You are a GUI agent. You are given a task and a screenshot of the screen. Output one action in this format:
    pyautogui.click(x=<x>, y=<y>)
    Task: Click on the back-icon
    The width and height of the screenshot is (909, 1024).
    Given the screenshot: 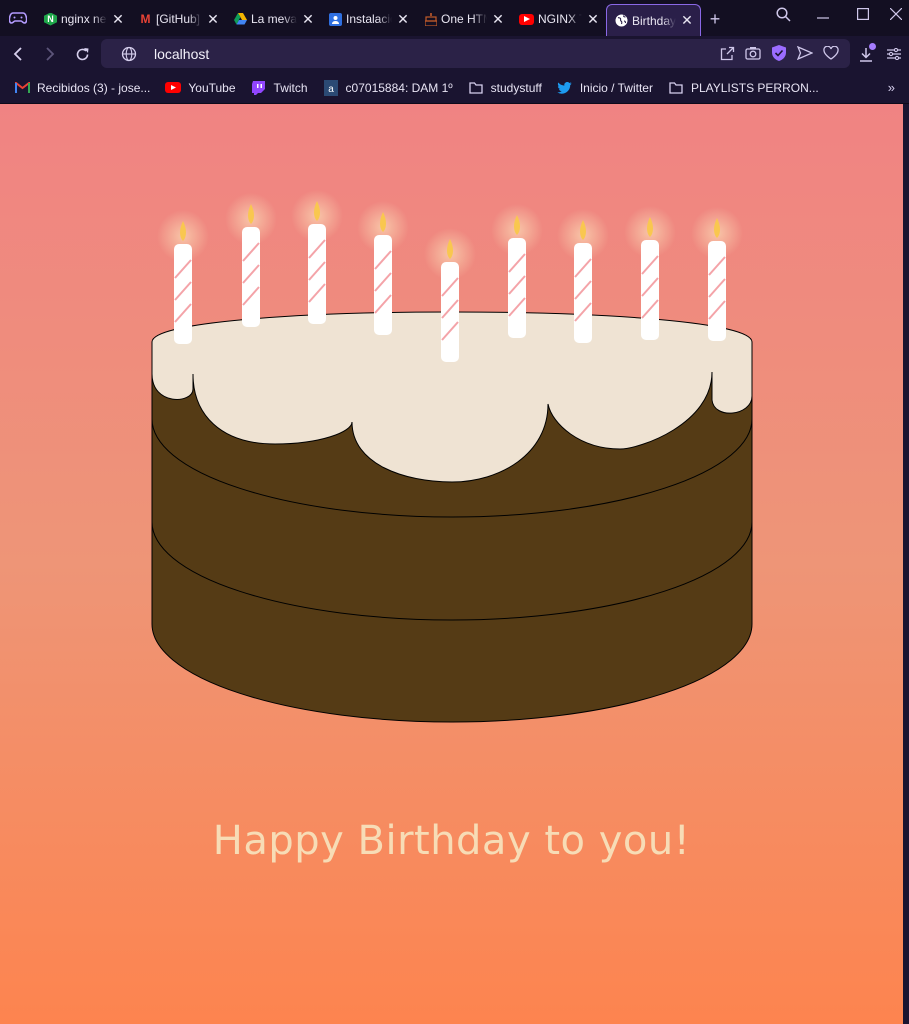 What is the action you would take?
    pyautogui.click(x=18, y=54)
    